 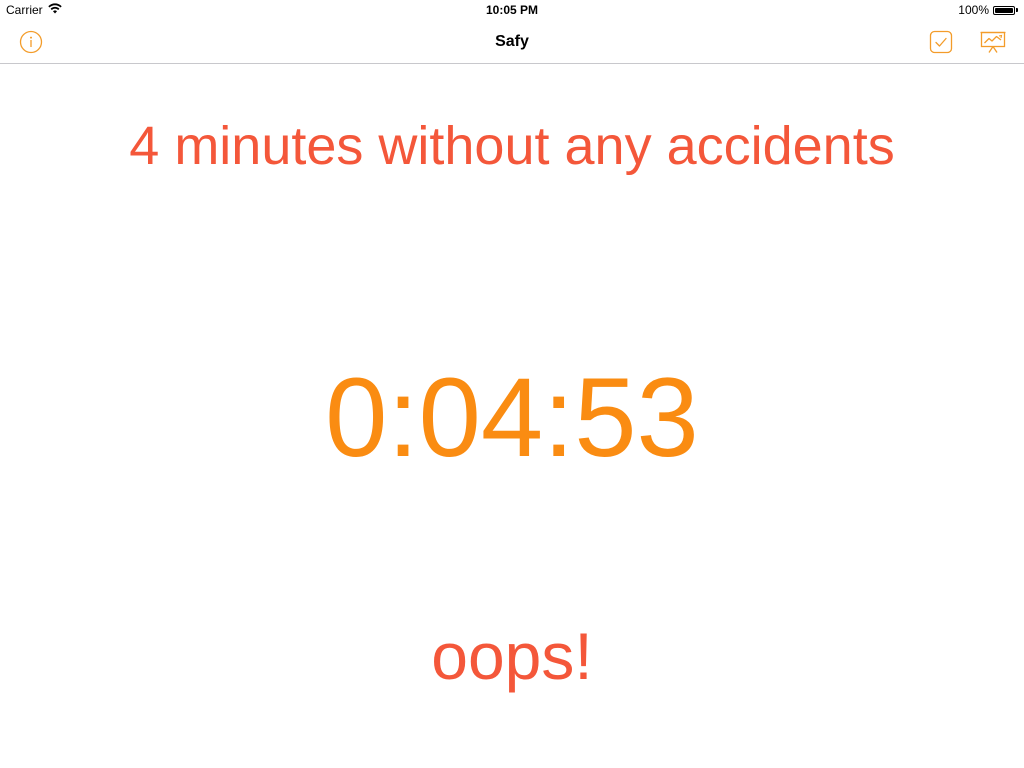 I want to click on battery-icon, so click(x=1004, y=10).